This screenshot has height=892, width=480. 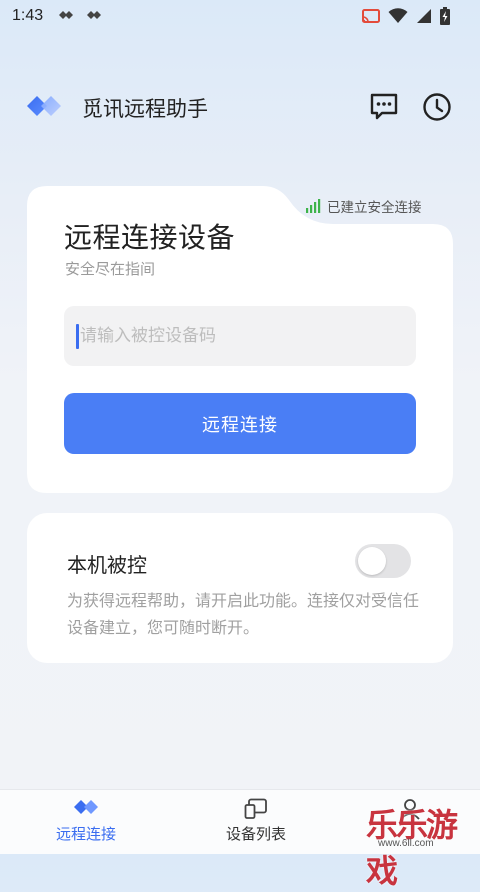 What do you see at coordinates (240, 106) in the screenshot?
I see `app-bar: 觅讯远程助手` at bounding box center [240, 106].